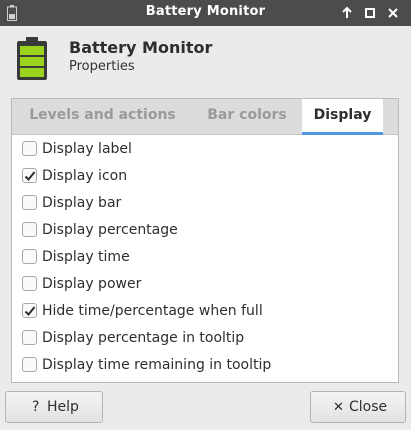 Image resolution: width=411 pixels, height=430 pixels. I want to click on option-percentage-in-tooltip: Display percentage in tooltip, so click(201, 339).